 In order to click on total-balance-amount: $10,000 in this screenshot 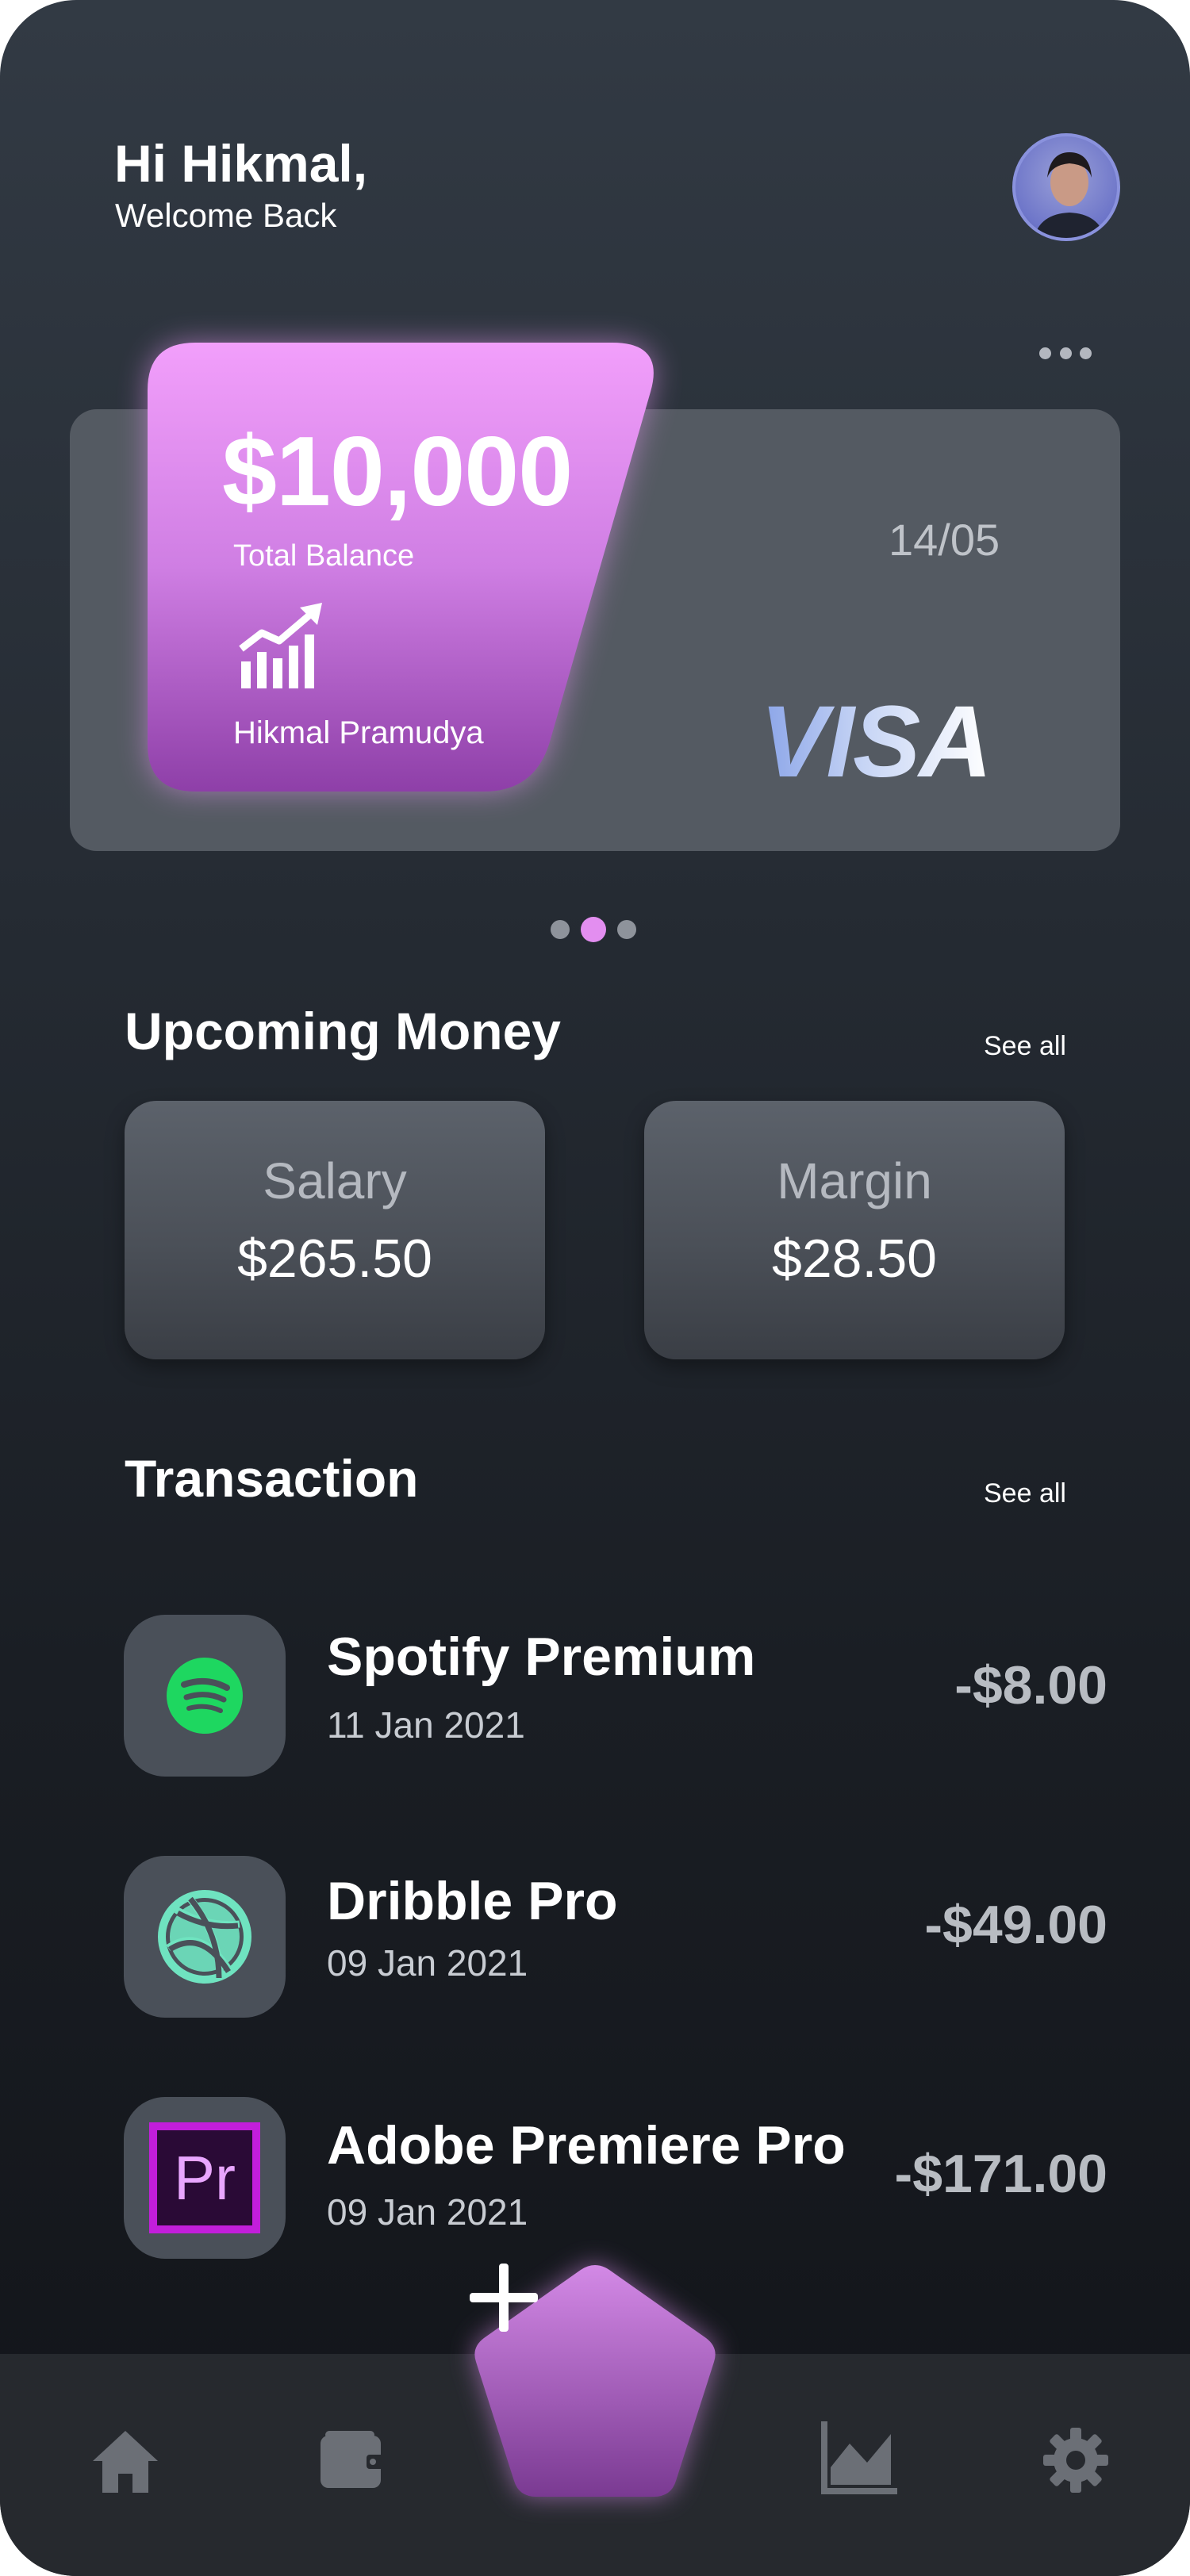, I will do `click(397, 472)`.